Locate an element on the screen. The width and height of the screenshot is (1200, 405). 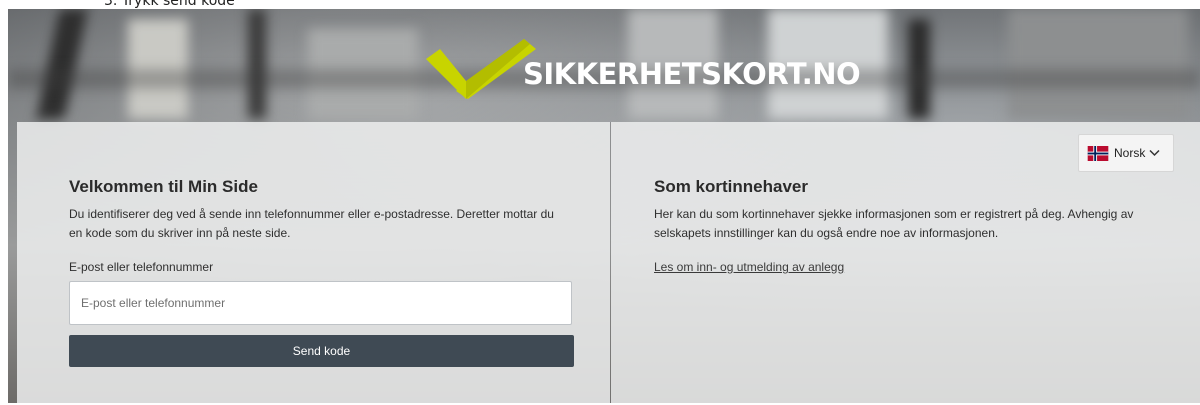
background-wall is located at coordinates (1098, 64).